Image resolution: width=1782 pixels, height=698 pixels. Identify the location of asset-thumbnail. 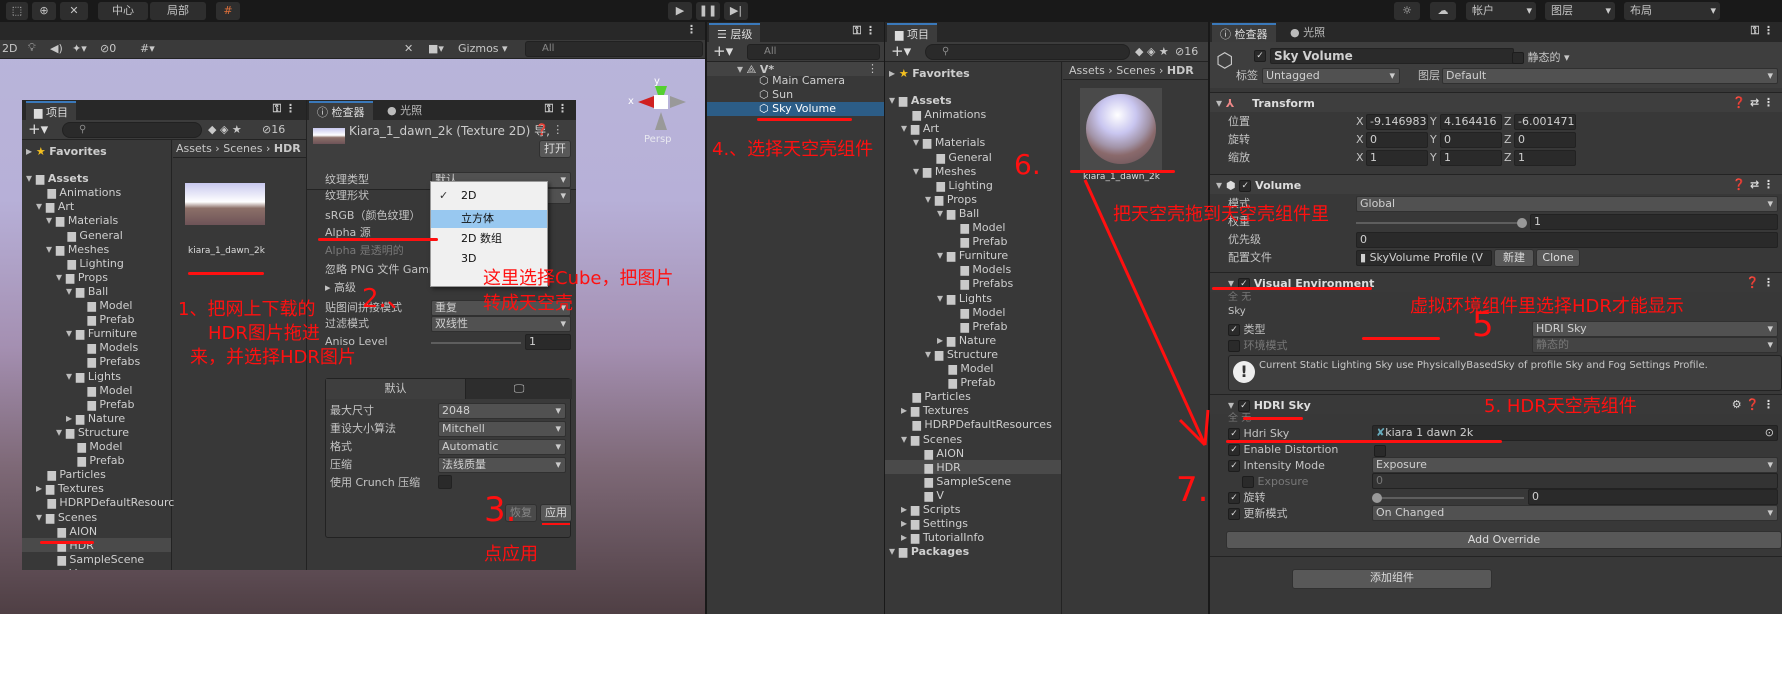
(225, 204).